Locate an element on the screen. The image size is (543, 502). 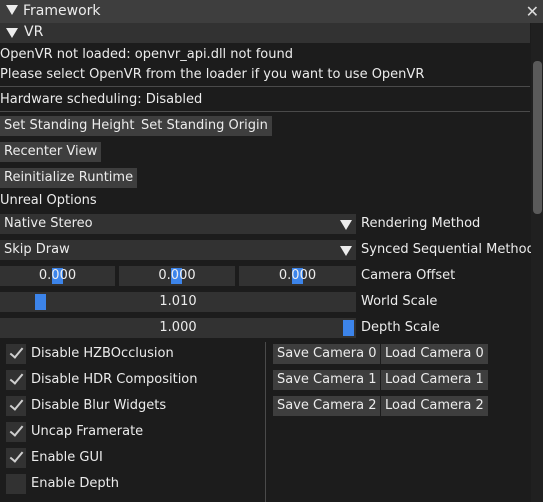
save-camera-2-button: Save Camera 2 is located at coordinates (327, 406).